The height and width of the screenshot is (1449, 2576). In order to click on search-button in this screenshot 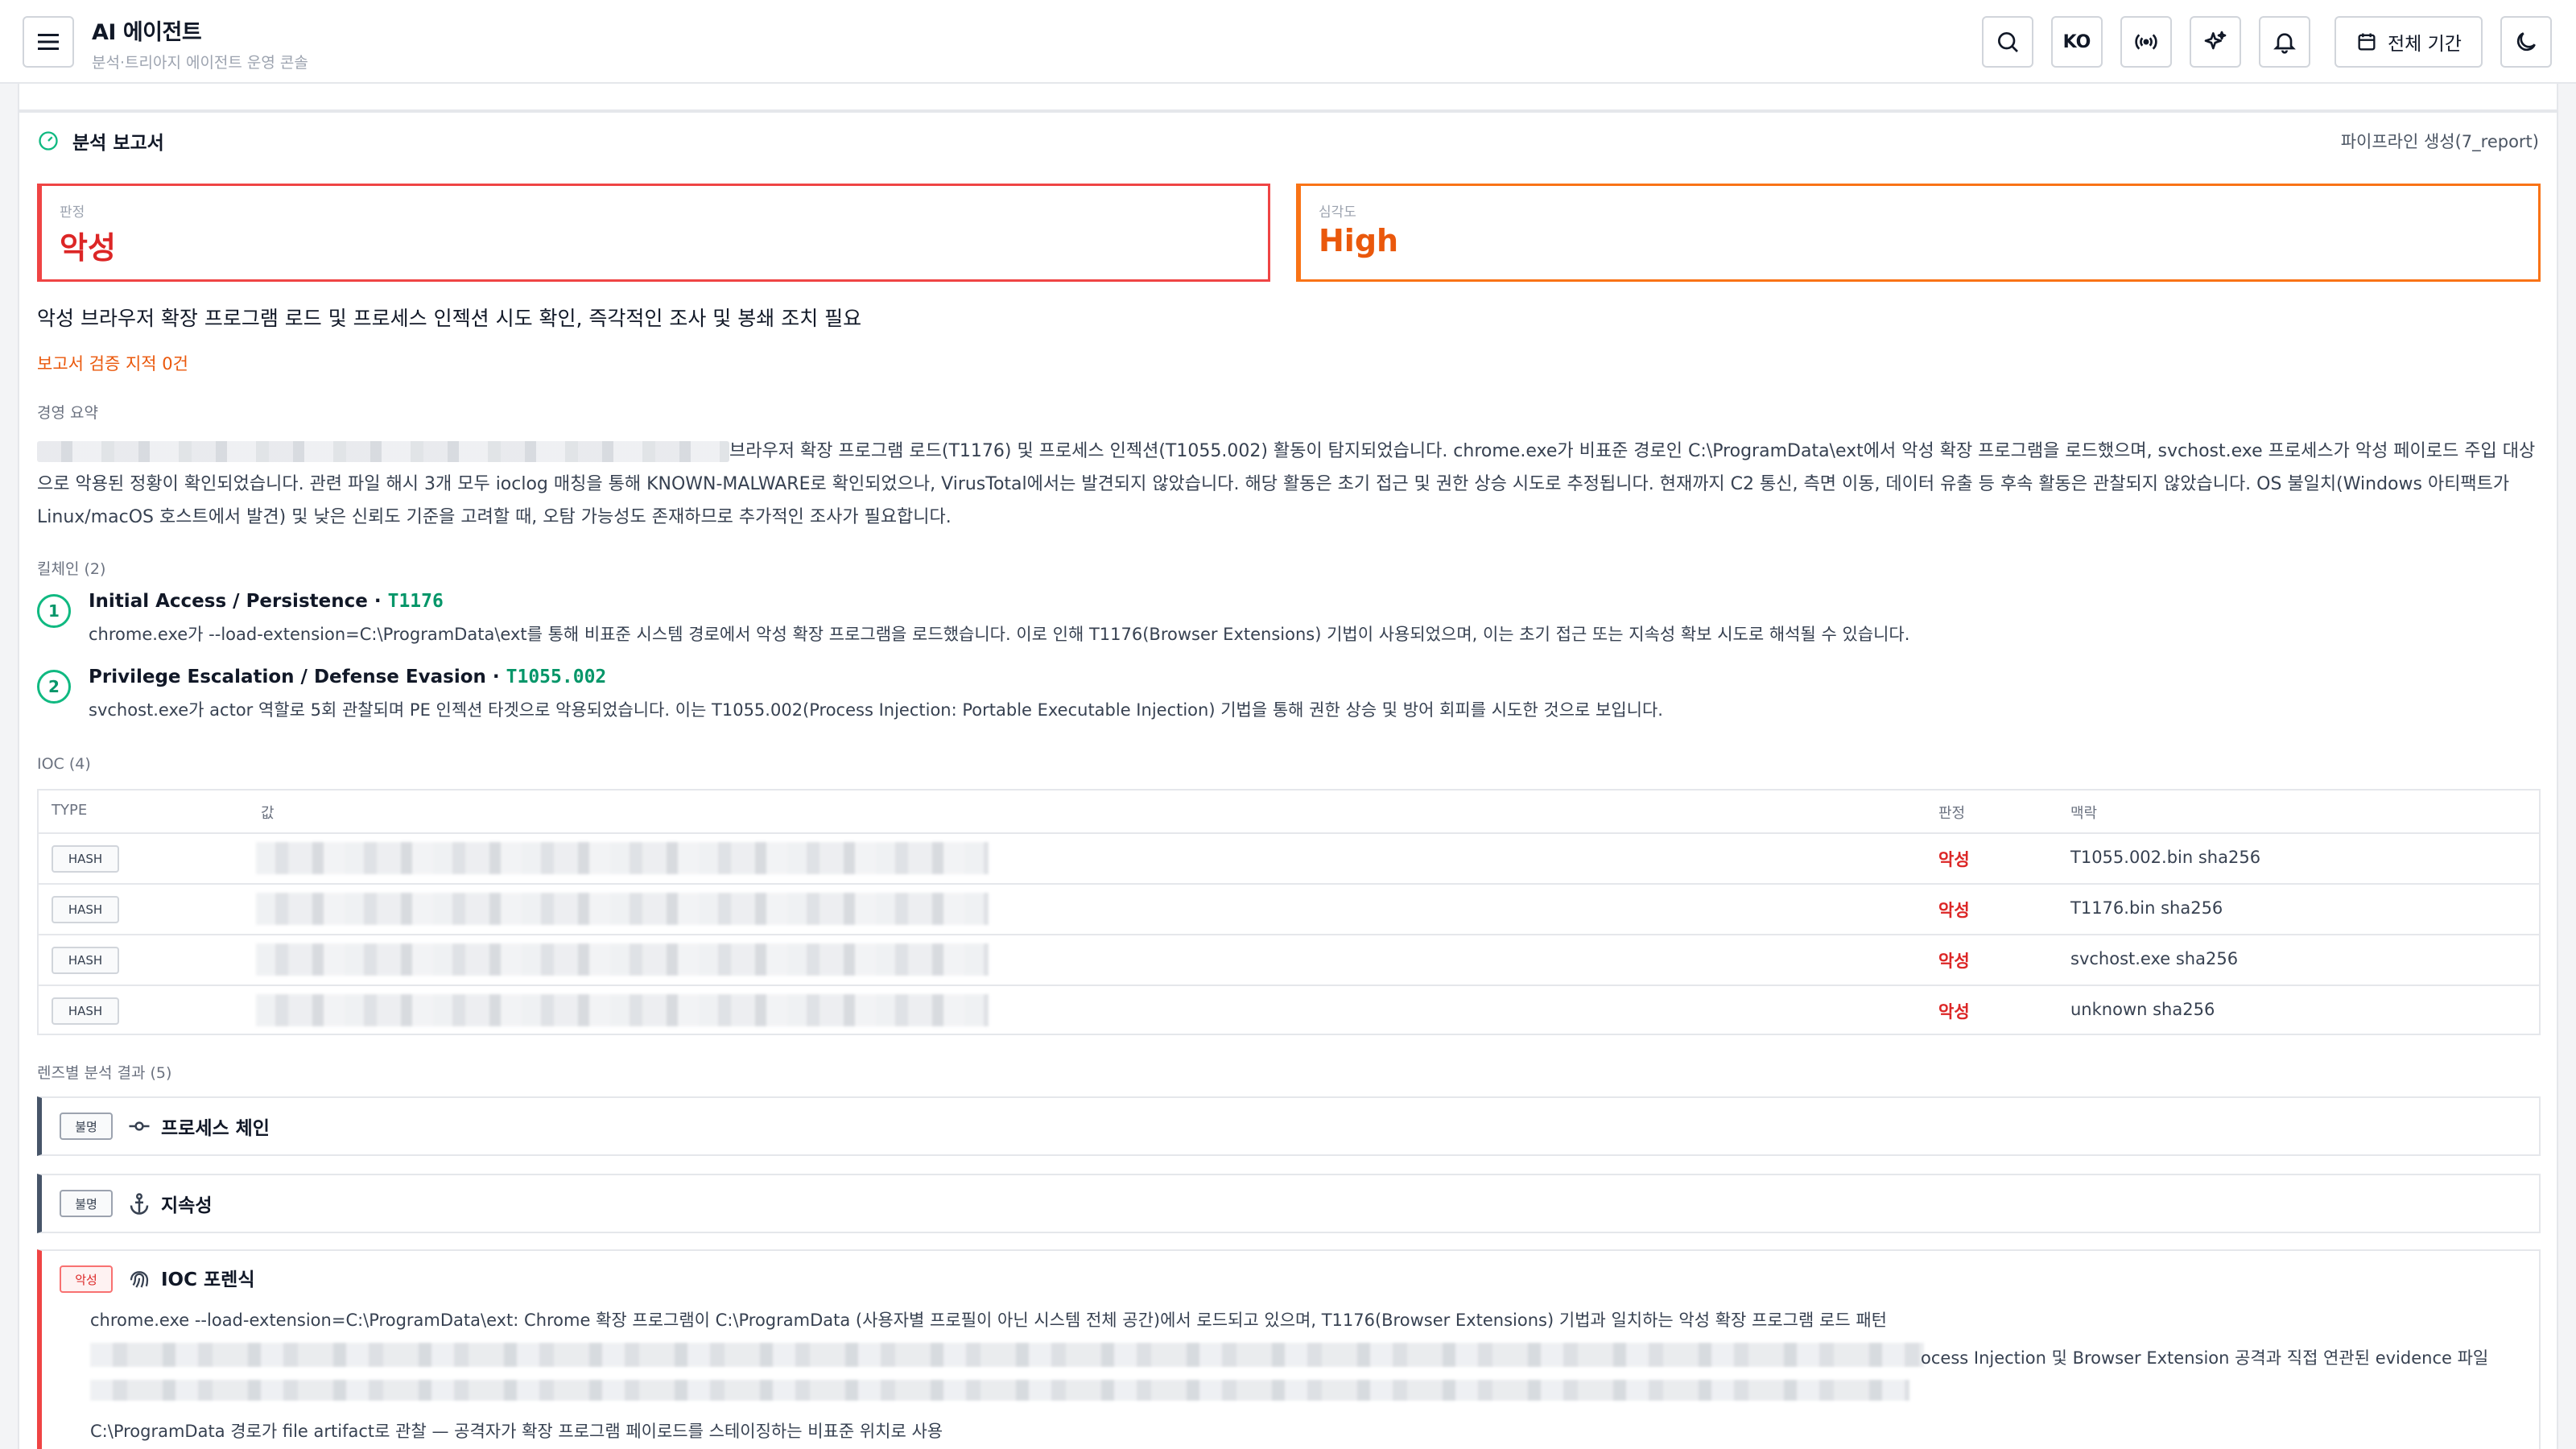, I will do `click(2008, 42)`.